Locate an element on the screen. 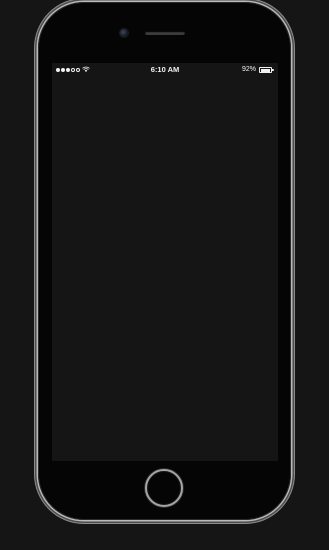 The width and height of the screenshot is (329, 550). battery-level-fill is located at coordinates (265, 70).